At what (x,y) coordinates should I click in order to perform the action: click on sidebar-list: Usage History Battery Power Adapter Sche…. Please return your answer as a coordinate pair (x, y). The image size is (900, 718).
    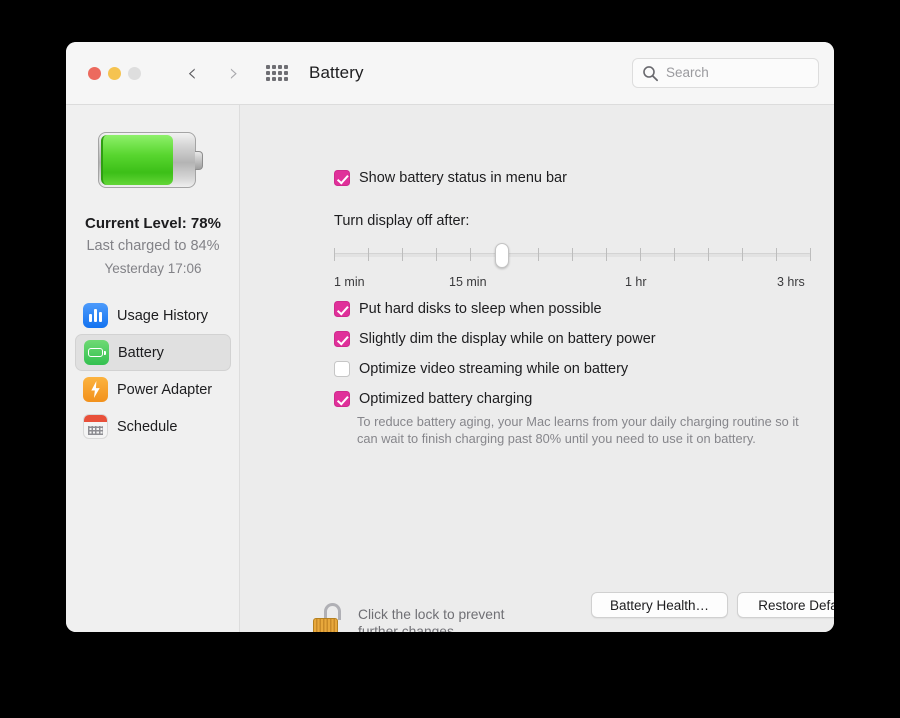
    Looking at the image, I should click on (153, 371).